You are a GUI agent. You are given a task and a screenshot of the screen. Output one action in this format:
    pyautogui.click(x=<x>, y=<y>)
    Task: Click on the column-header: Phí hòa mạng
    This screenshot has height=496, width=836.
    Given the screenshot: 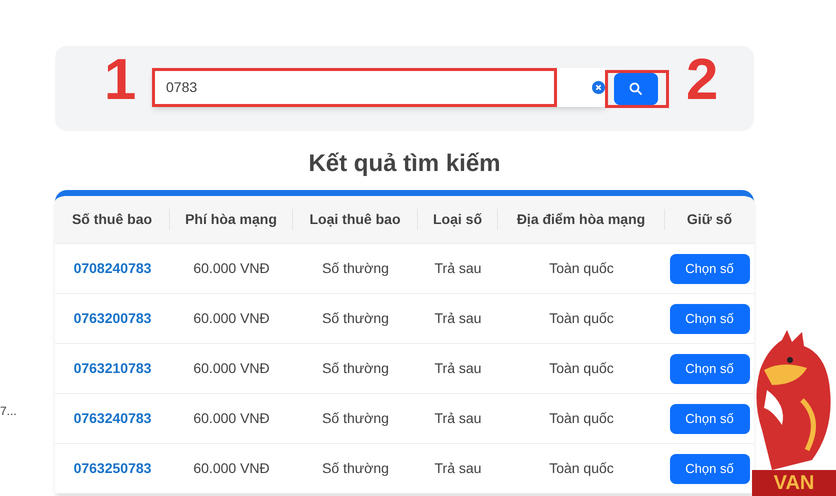 What is the action you would take?
    pyautogui.click(x=231, y=219)
    